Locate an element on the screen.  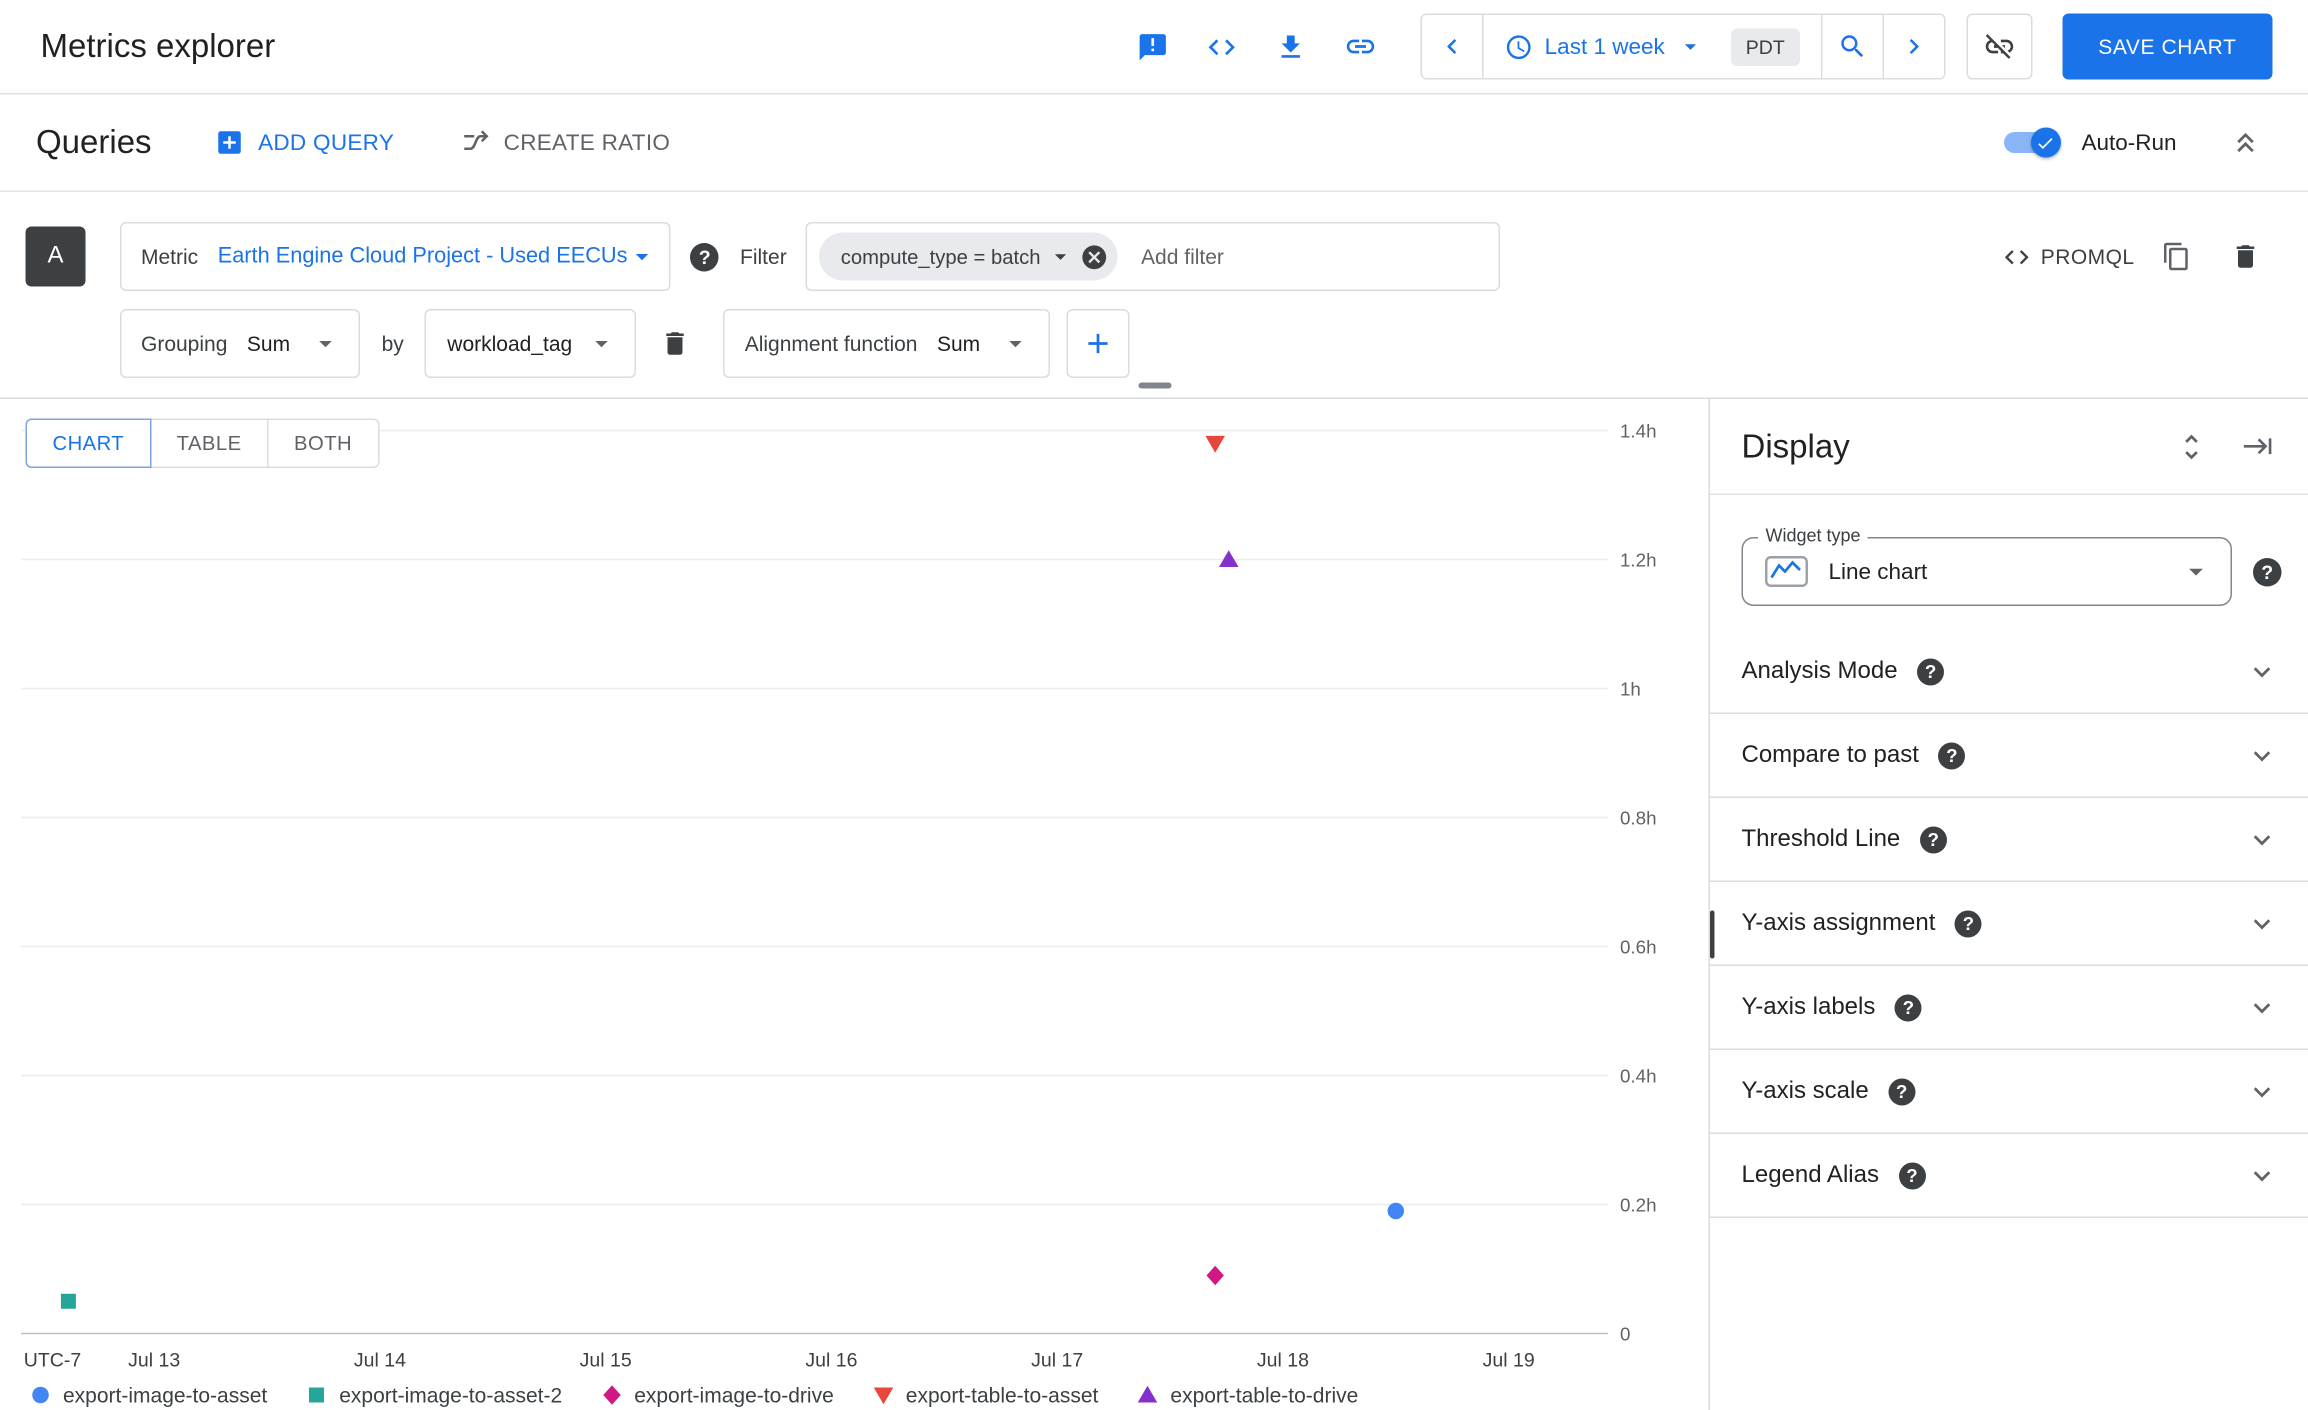
download-button is located at coordinates (1291, 47).